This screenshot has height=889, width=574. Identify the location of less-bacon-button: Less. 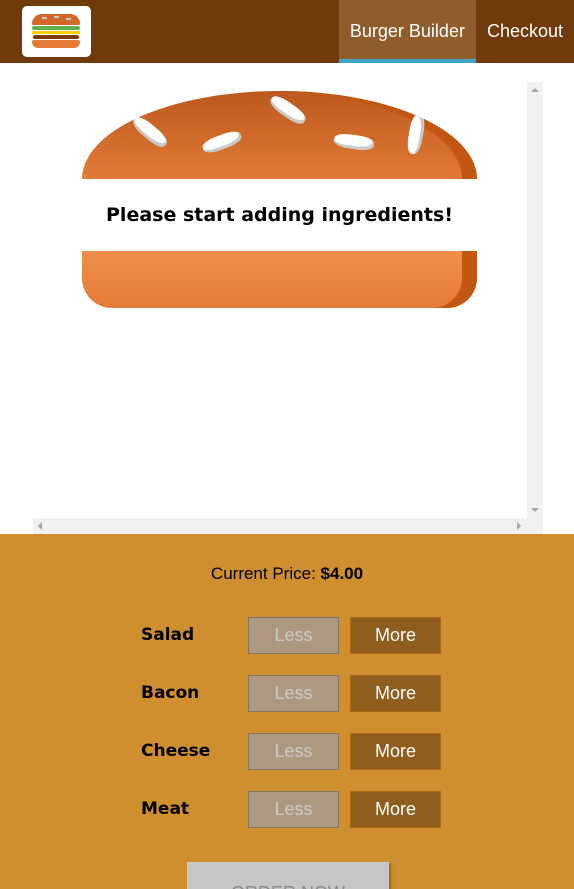
(293, 693).